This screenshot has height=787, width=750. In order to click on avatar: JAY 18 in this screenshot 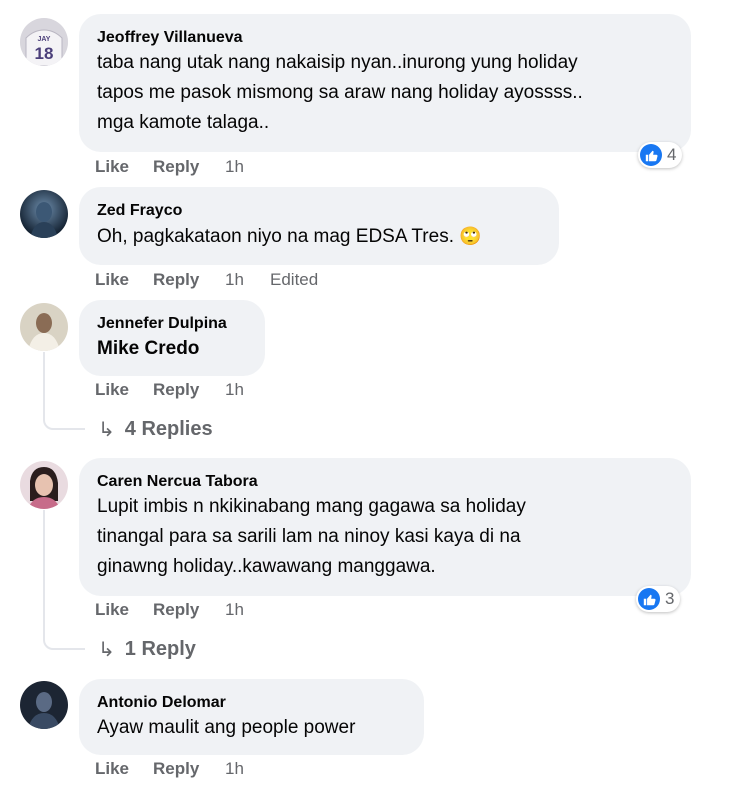, I will do `click(44, 42)`.